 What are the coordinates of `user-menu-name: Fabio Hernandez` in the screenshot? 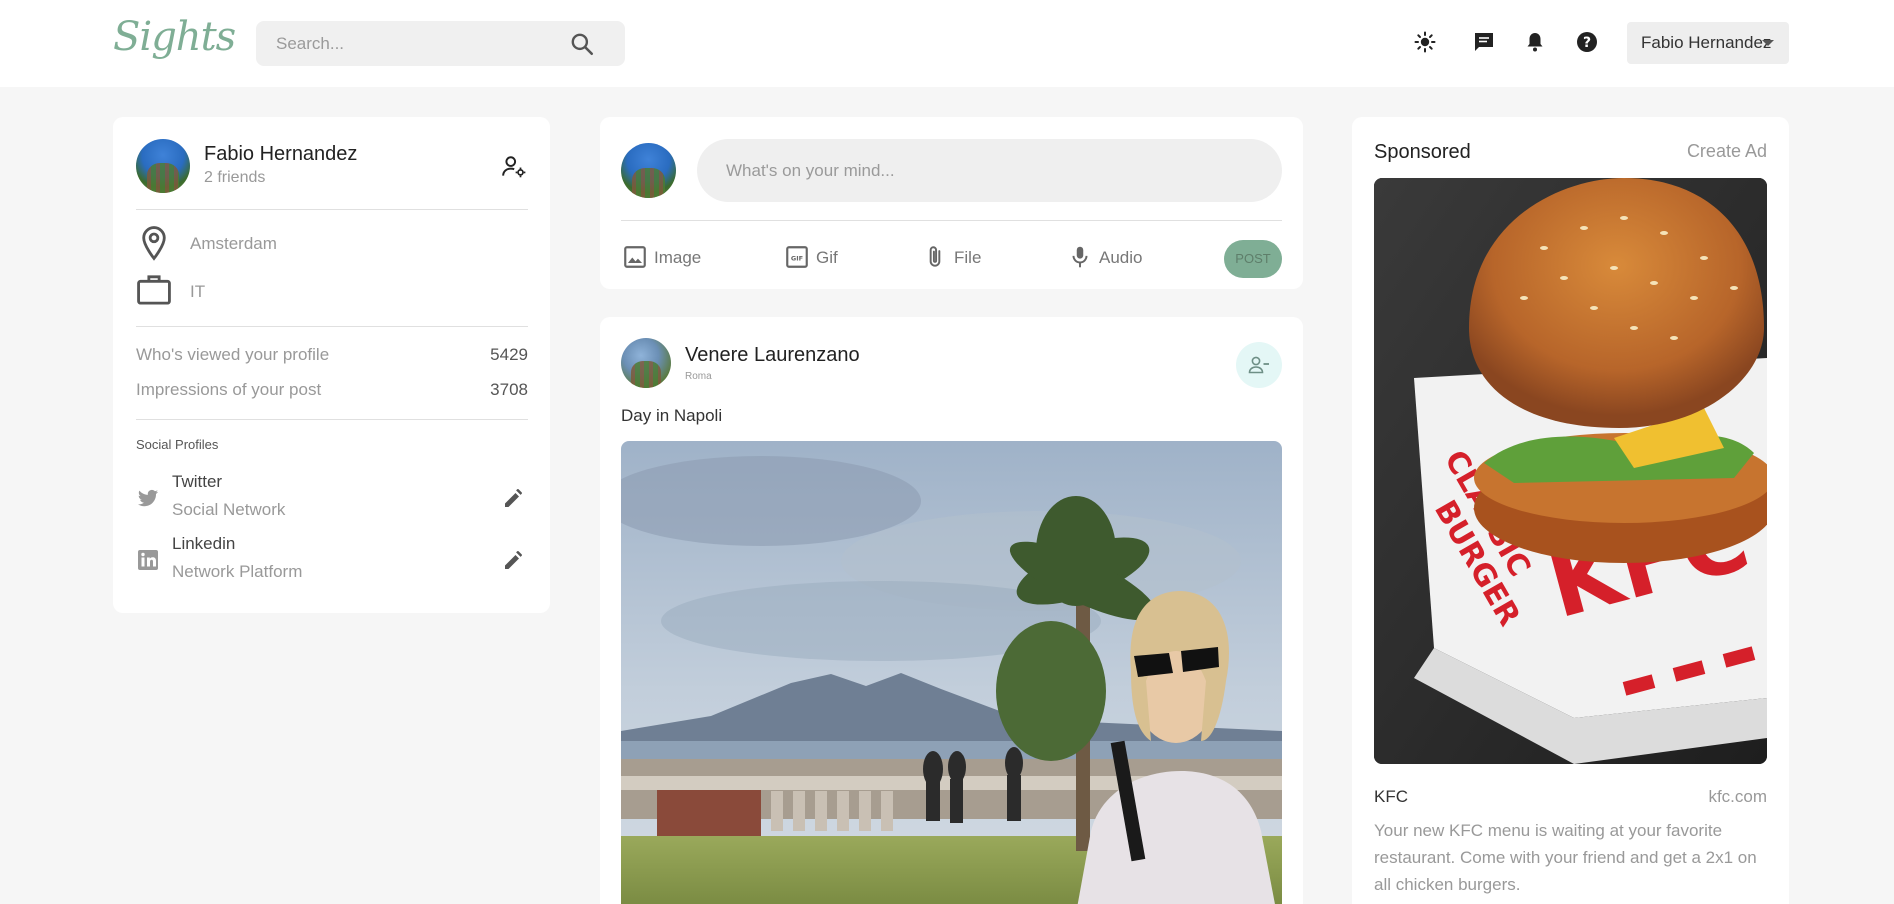 It's located at (1706, 42).